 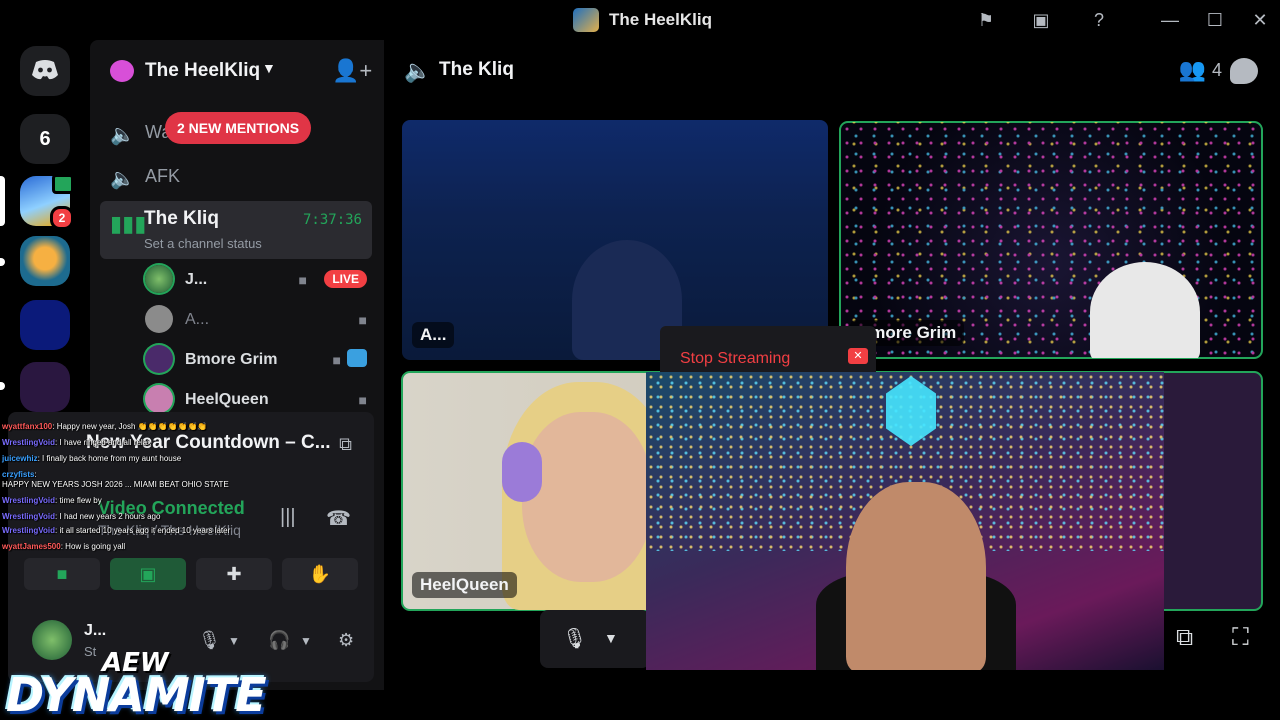 What do you see at coordinates (1051, 240) in the screenshot?
I see `video-tile: Bmore Grim` at bounding box center [1051, 240].